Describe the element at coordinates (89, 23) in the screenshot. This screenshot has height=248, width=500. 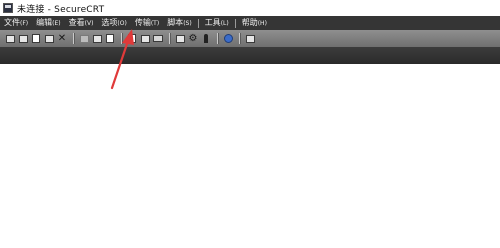
I see `menu-view-accel: (V)` at that location.